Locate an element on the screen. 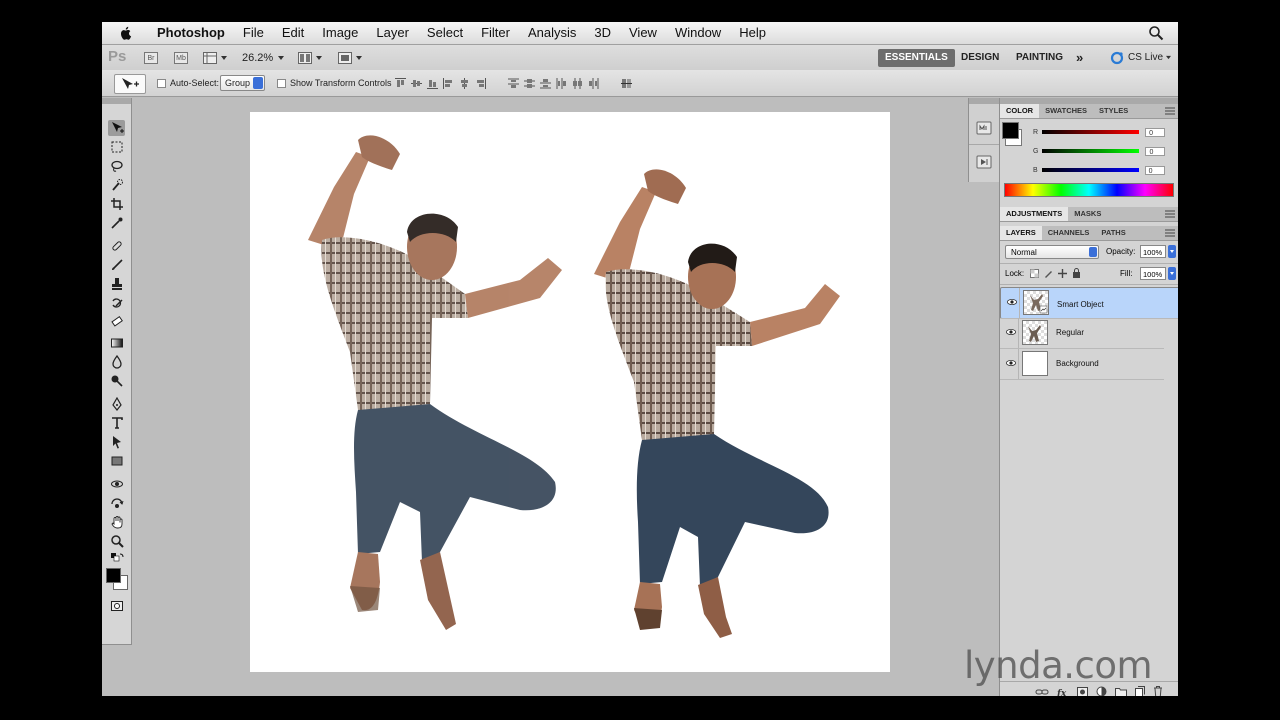 This screenshot has height=720, width=1280. slider-track-g is located at coordinates (1091, 151).